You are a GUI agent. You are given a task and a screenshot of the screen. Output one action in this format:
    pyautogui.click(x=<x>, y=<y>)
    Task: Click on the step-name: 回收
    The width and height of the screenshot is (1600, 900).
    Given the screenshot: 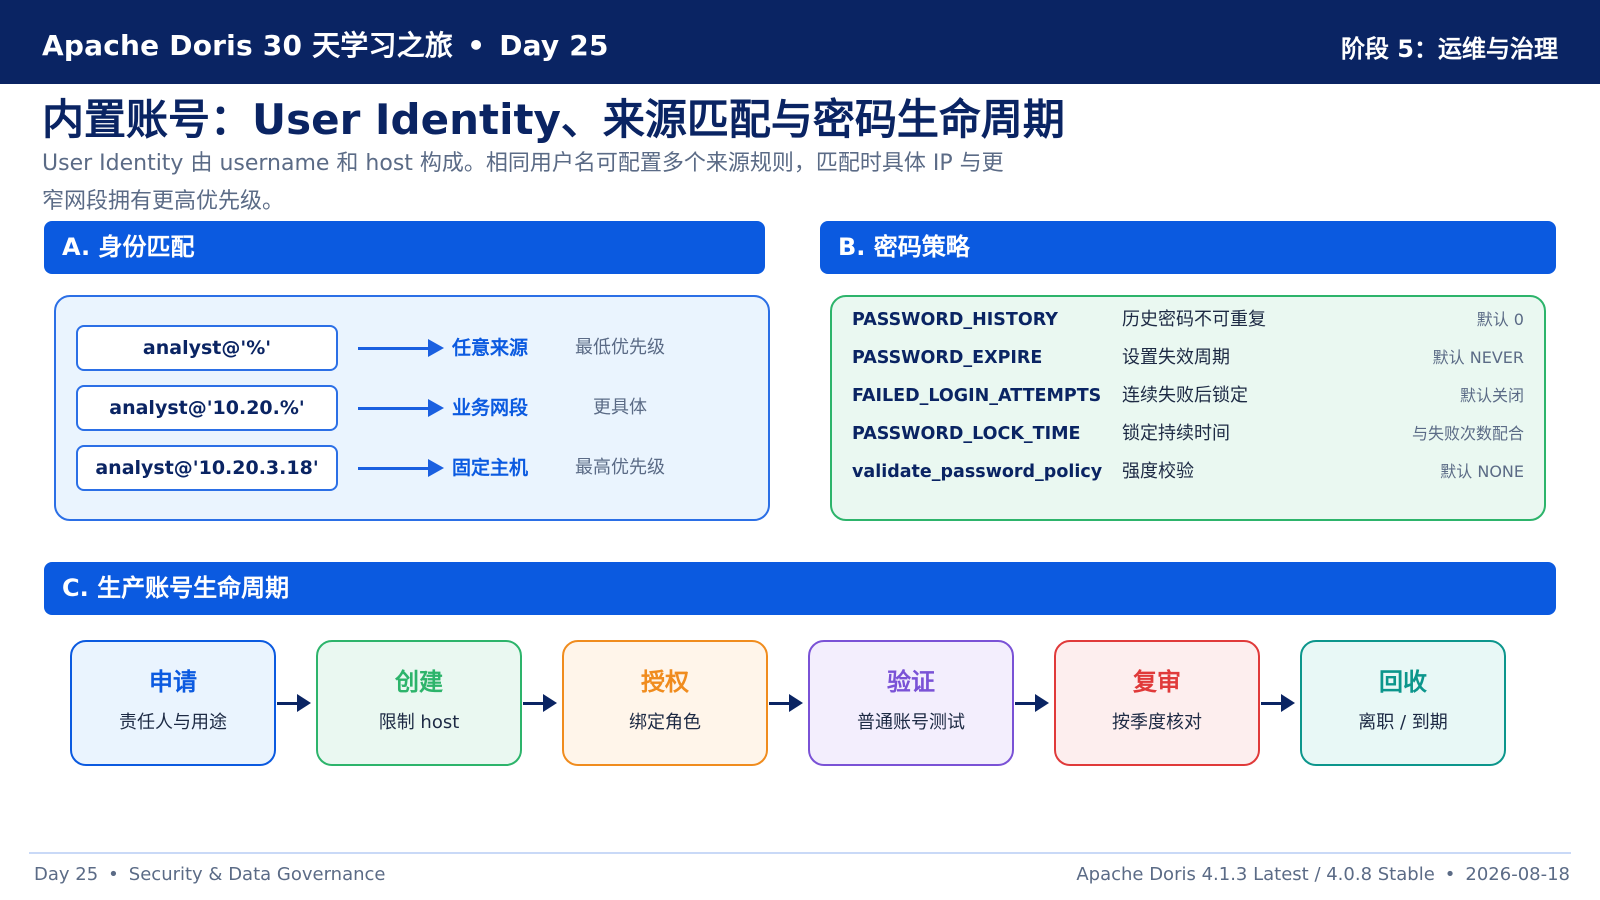 What is the action you would take?
    pyautogui.click(x=1403, y=682)
    